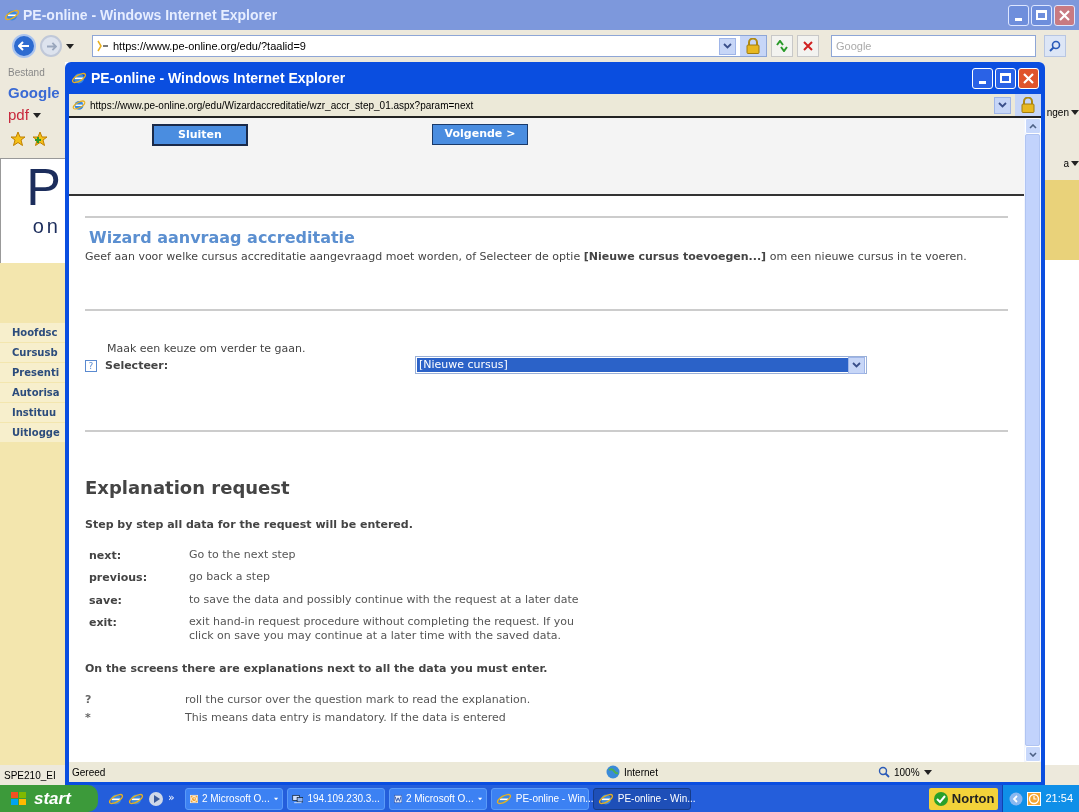  Describe the element at coordinates (106, 600) in the screenshot. I see `term-label: save:` at that location.